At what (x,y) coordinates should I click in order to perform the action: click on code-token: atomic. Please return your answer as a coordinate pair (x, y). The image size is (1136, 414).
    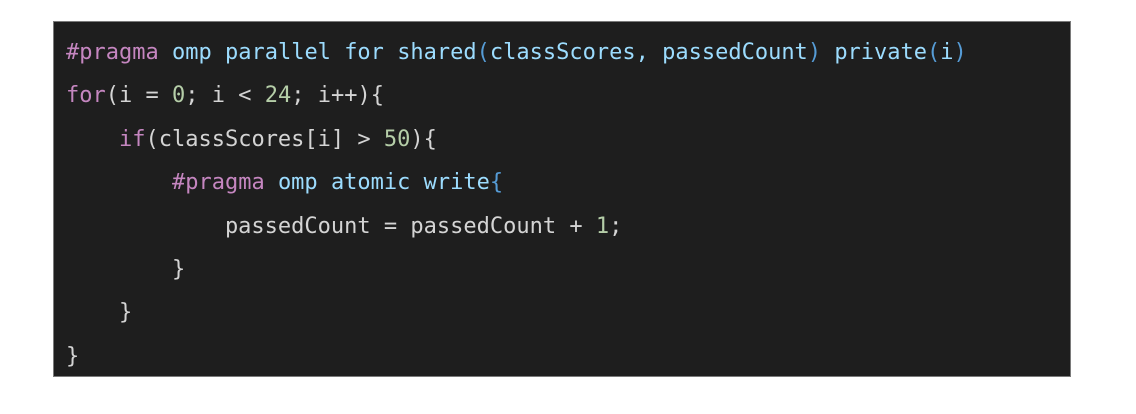
    Looking at the image, I should click on (370, 183).